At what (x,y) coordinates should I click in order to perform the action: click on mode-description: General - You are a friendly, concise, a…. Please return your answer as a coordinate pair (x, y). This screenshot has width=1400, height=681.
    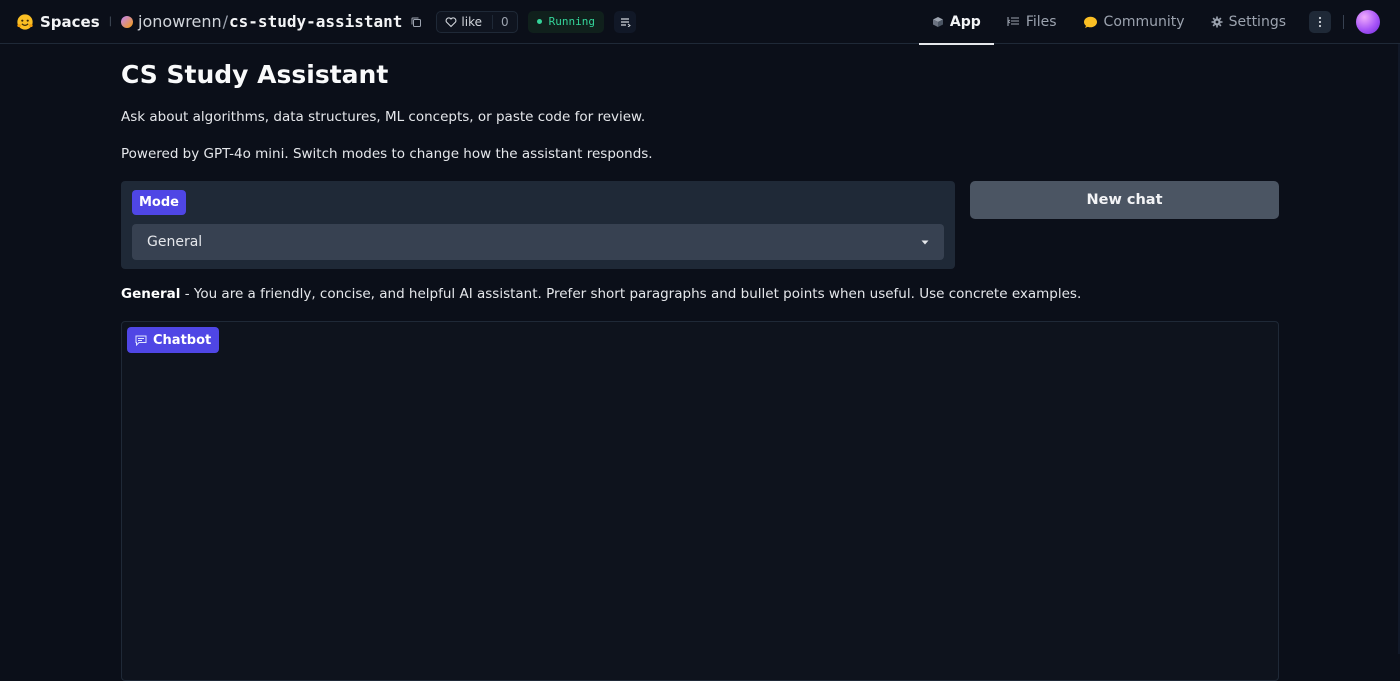
    Looking at the image, I should click on (601, 294).